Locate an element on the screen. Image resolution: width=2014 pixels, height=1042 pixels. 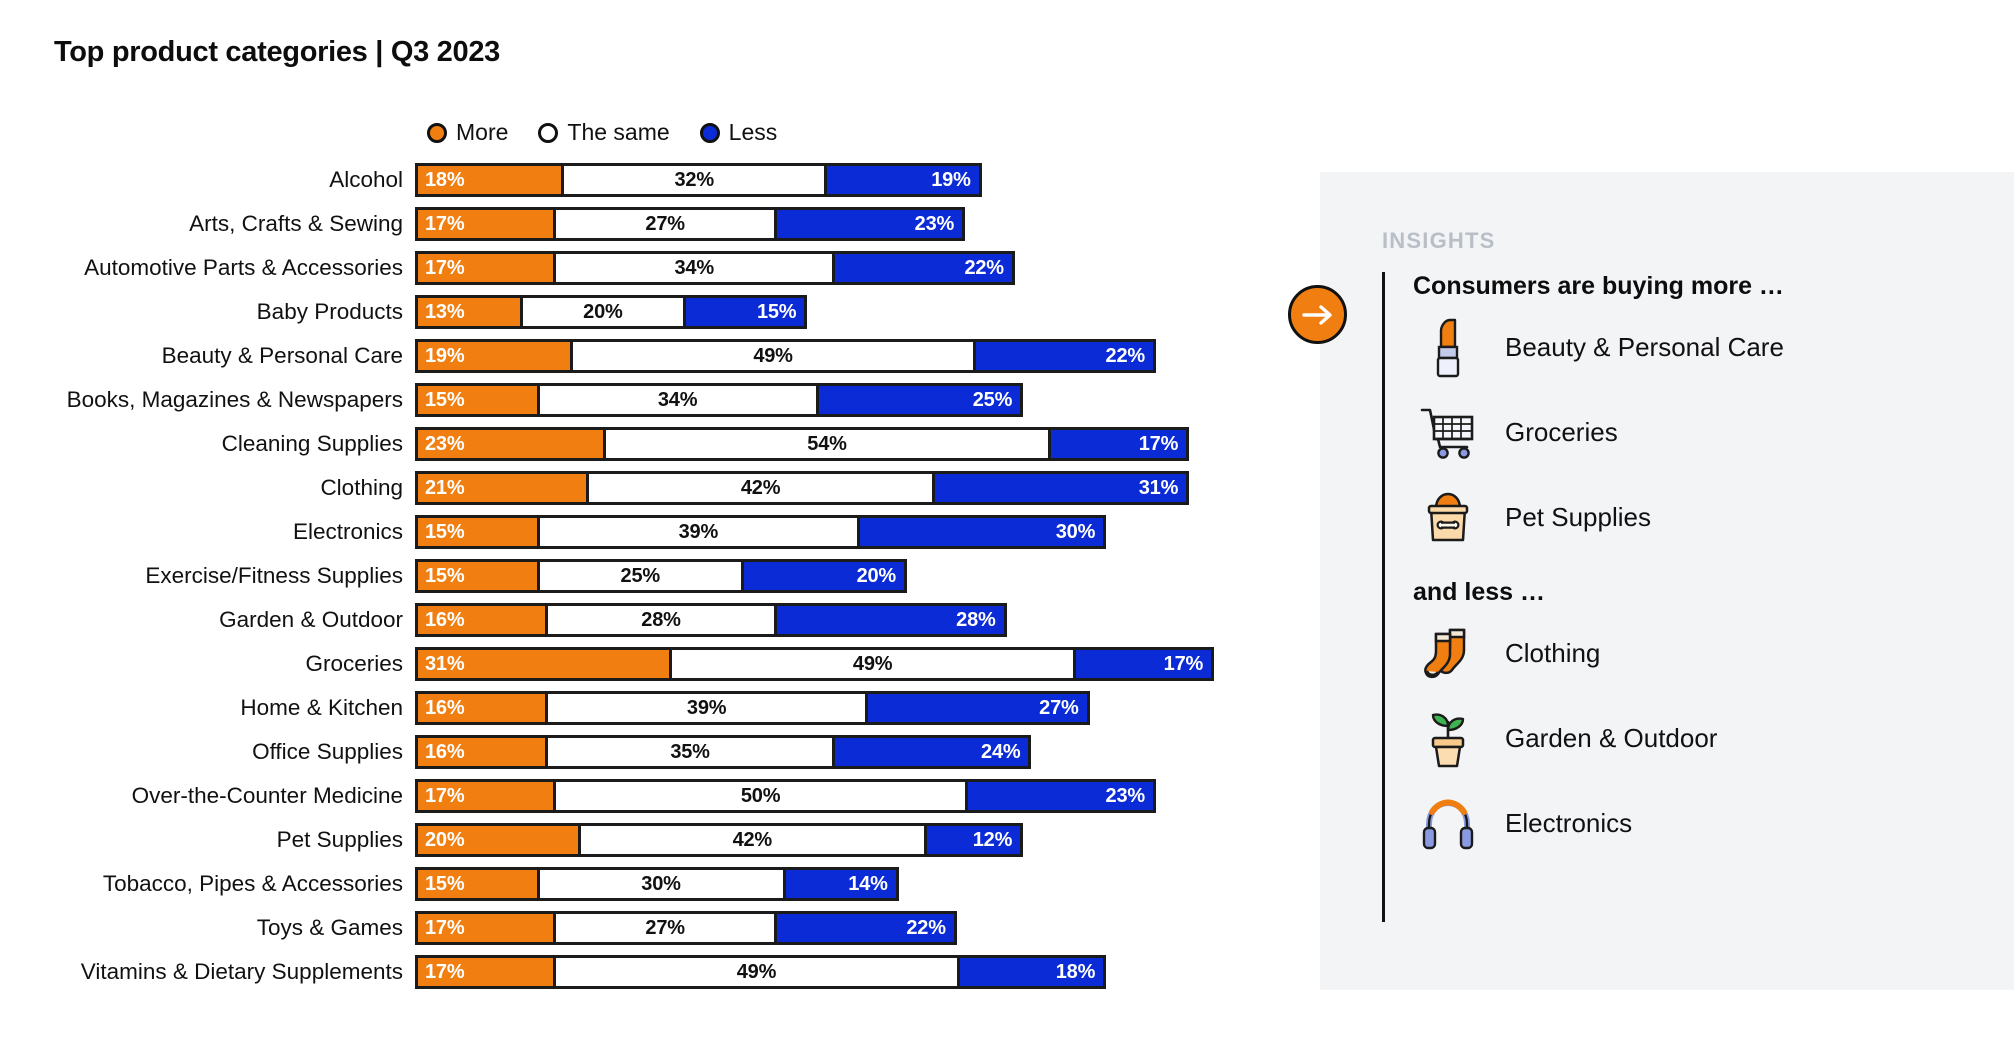
bar-segment-less: 14% is located at coordinates (840, 884).